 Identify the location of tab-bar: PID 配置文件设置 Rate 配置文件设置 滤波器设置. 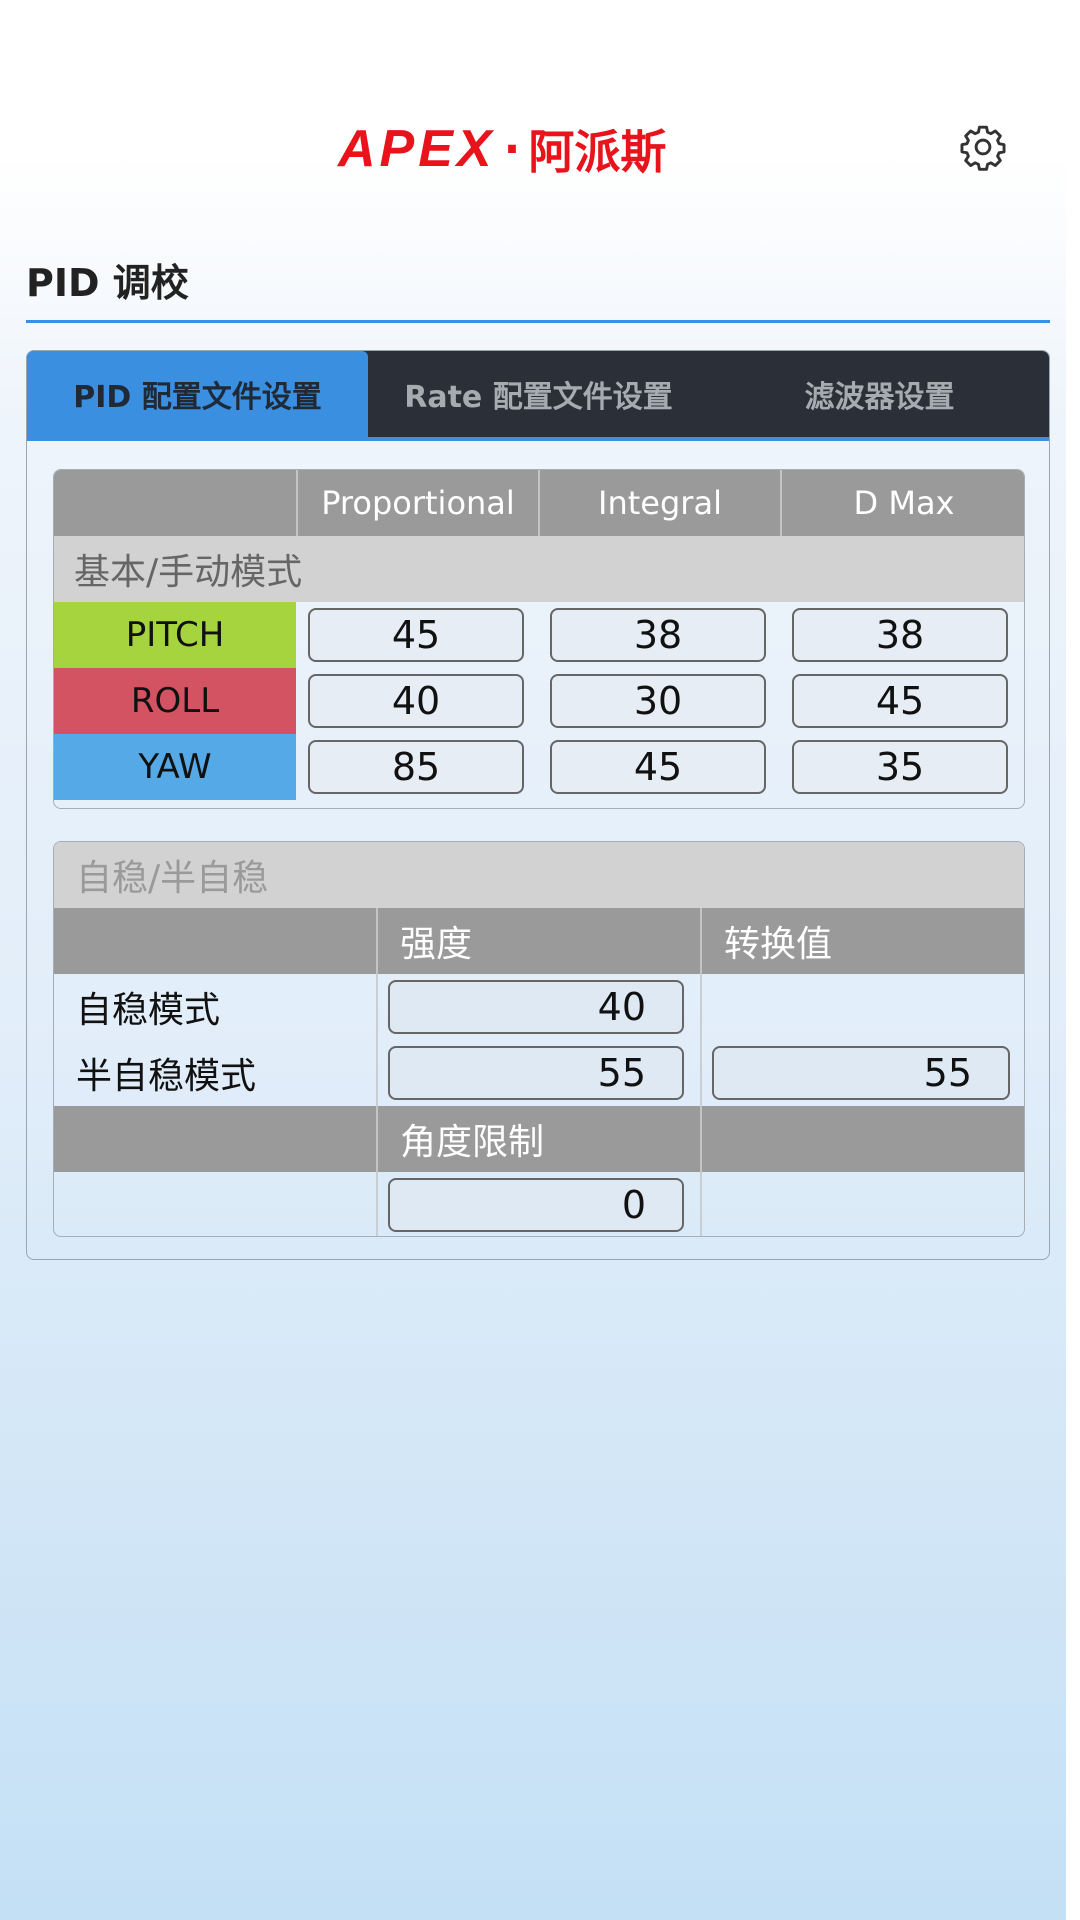
(538, 396).